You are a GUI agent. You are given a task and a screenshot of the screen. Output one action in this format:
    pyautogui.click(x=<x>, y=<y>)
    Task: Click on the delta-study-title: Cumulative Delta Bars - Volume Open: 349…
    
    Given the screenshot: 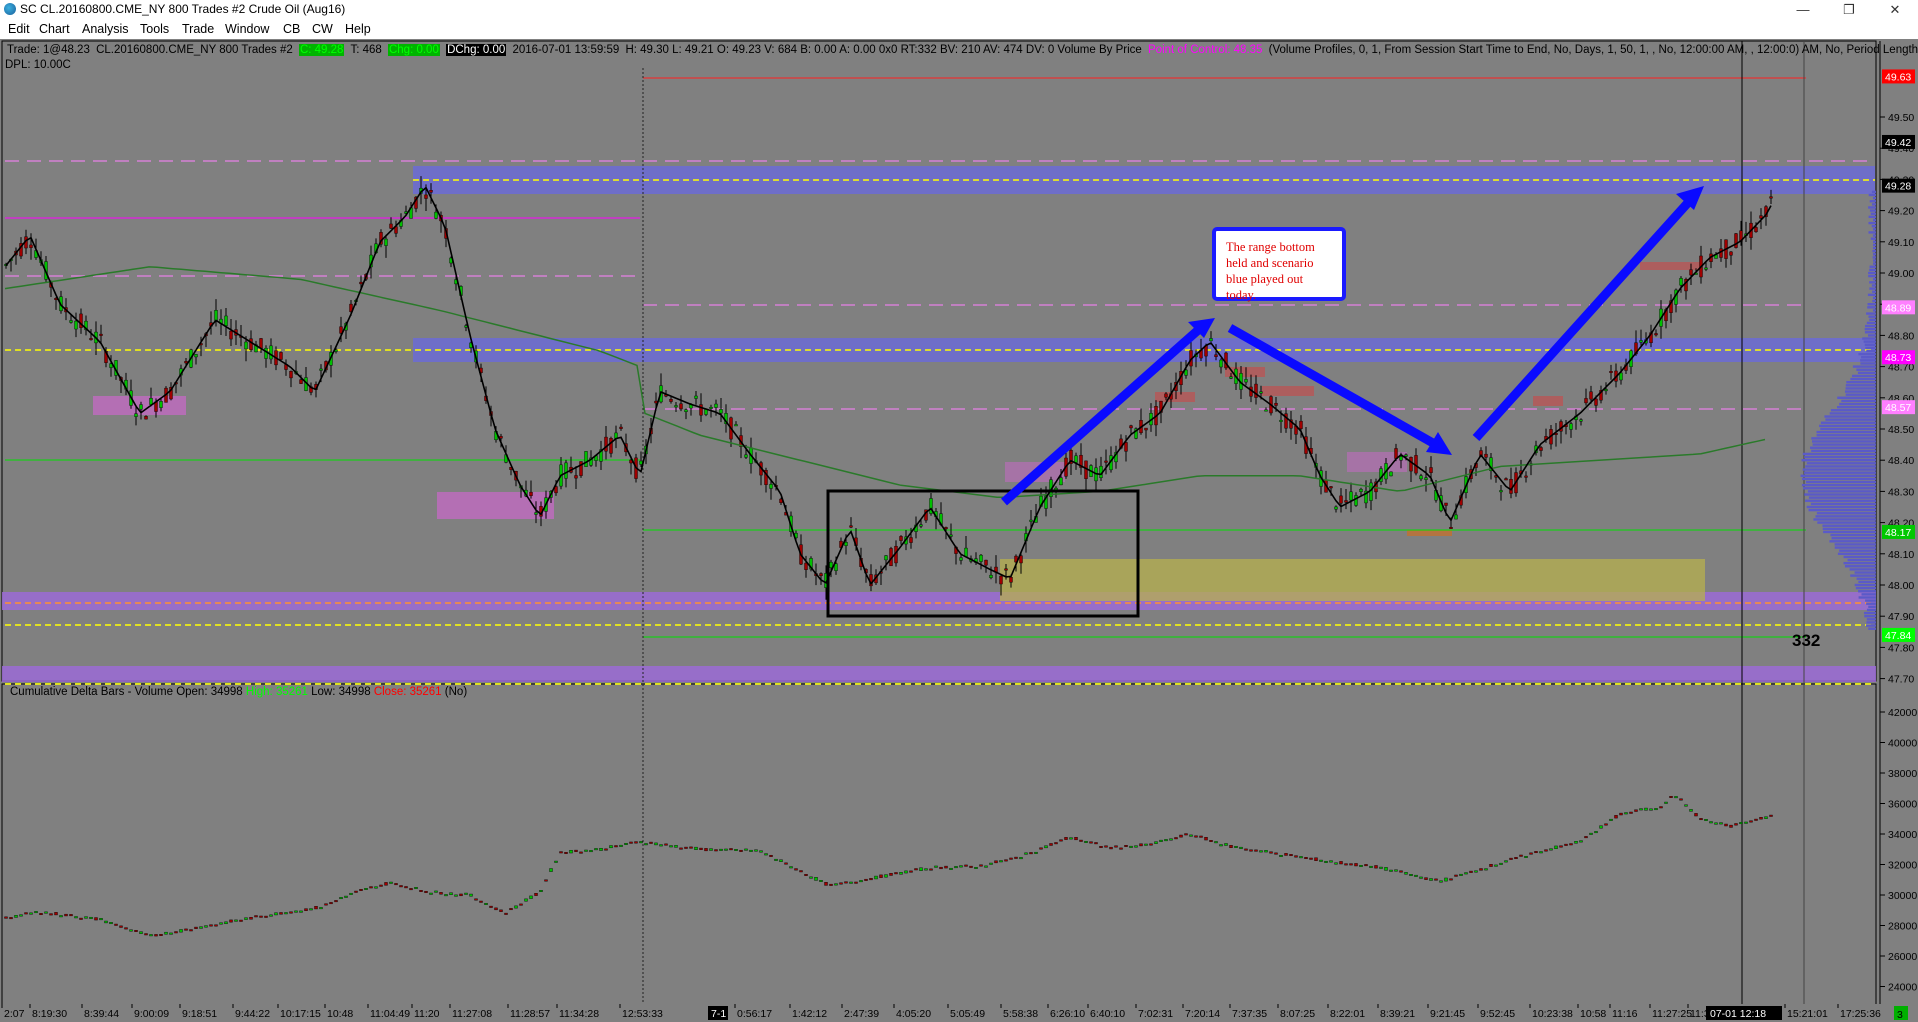 What is the action you would take?
    pyautogui.click(x=238, y=692)
    